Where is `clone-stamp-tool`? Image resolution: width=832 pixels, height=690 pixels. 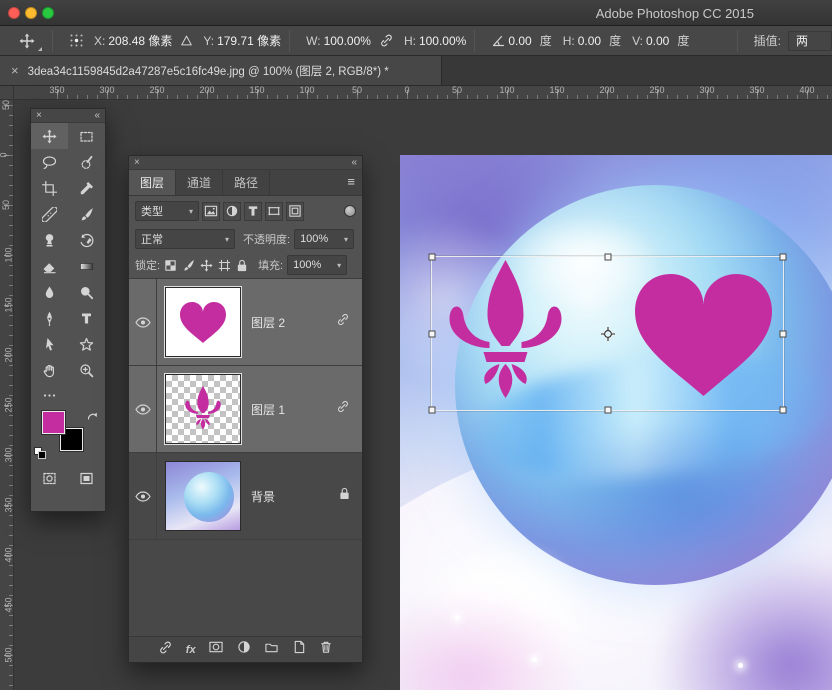 clone-stamp-tool is located at coordinates (49, 240).